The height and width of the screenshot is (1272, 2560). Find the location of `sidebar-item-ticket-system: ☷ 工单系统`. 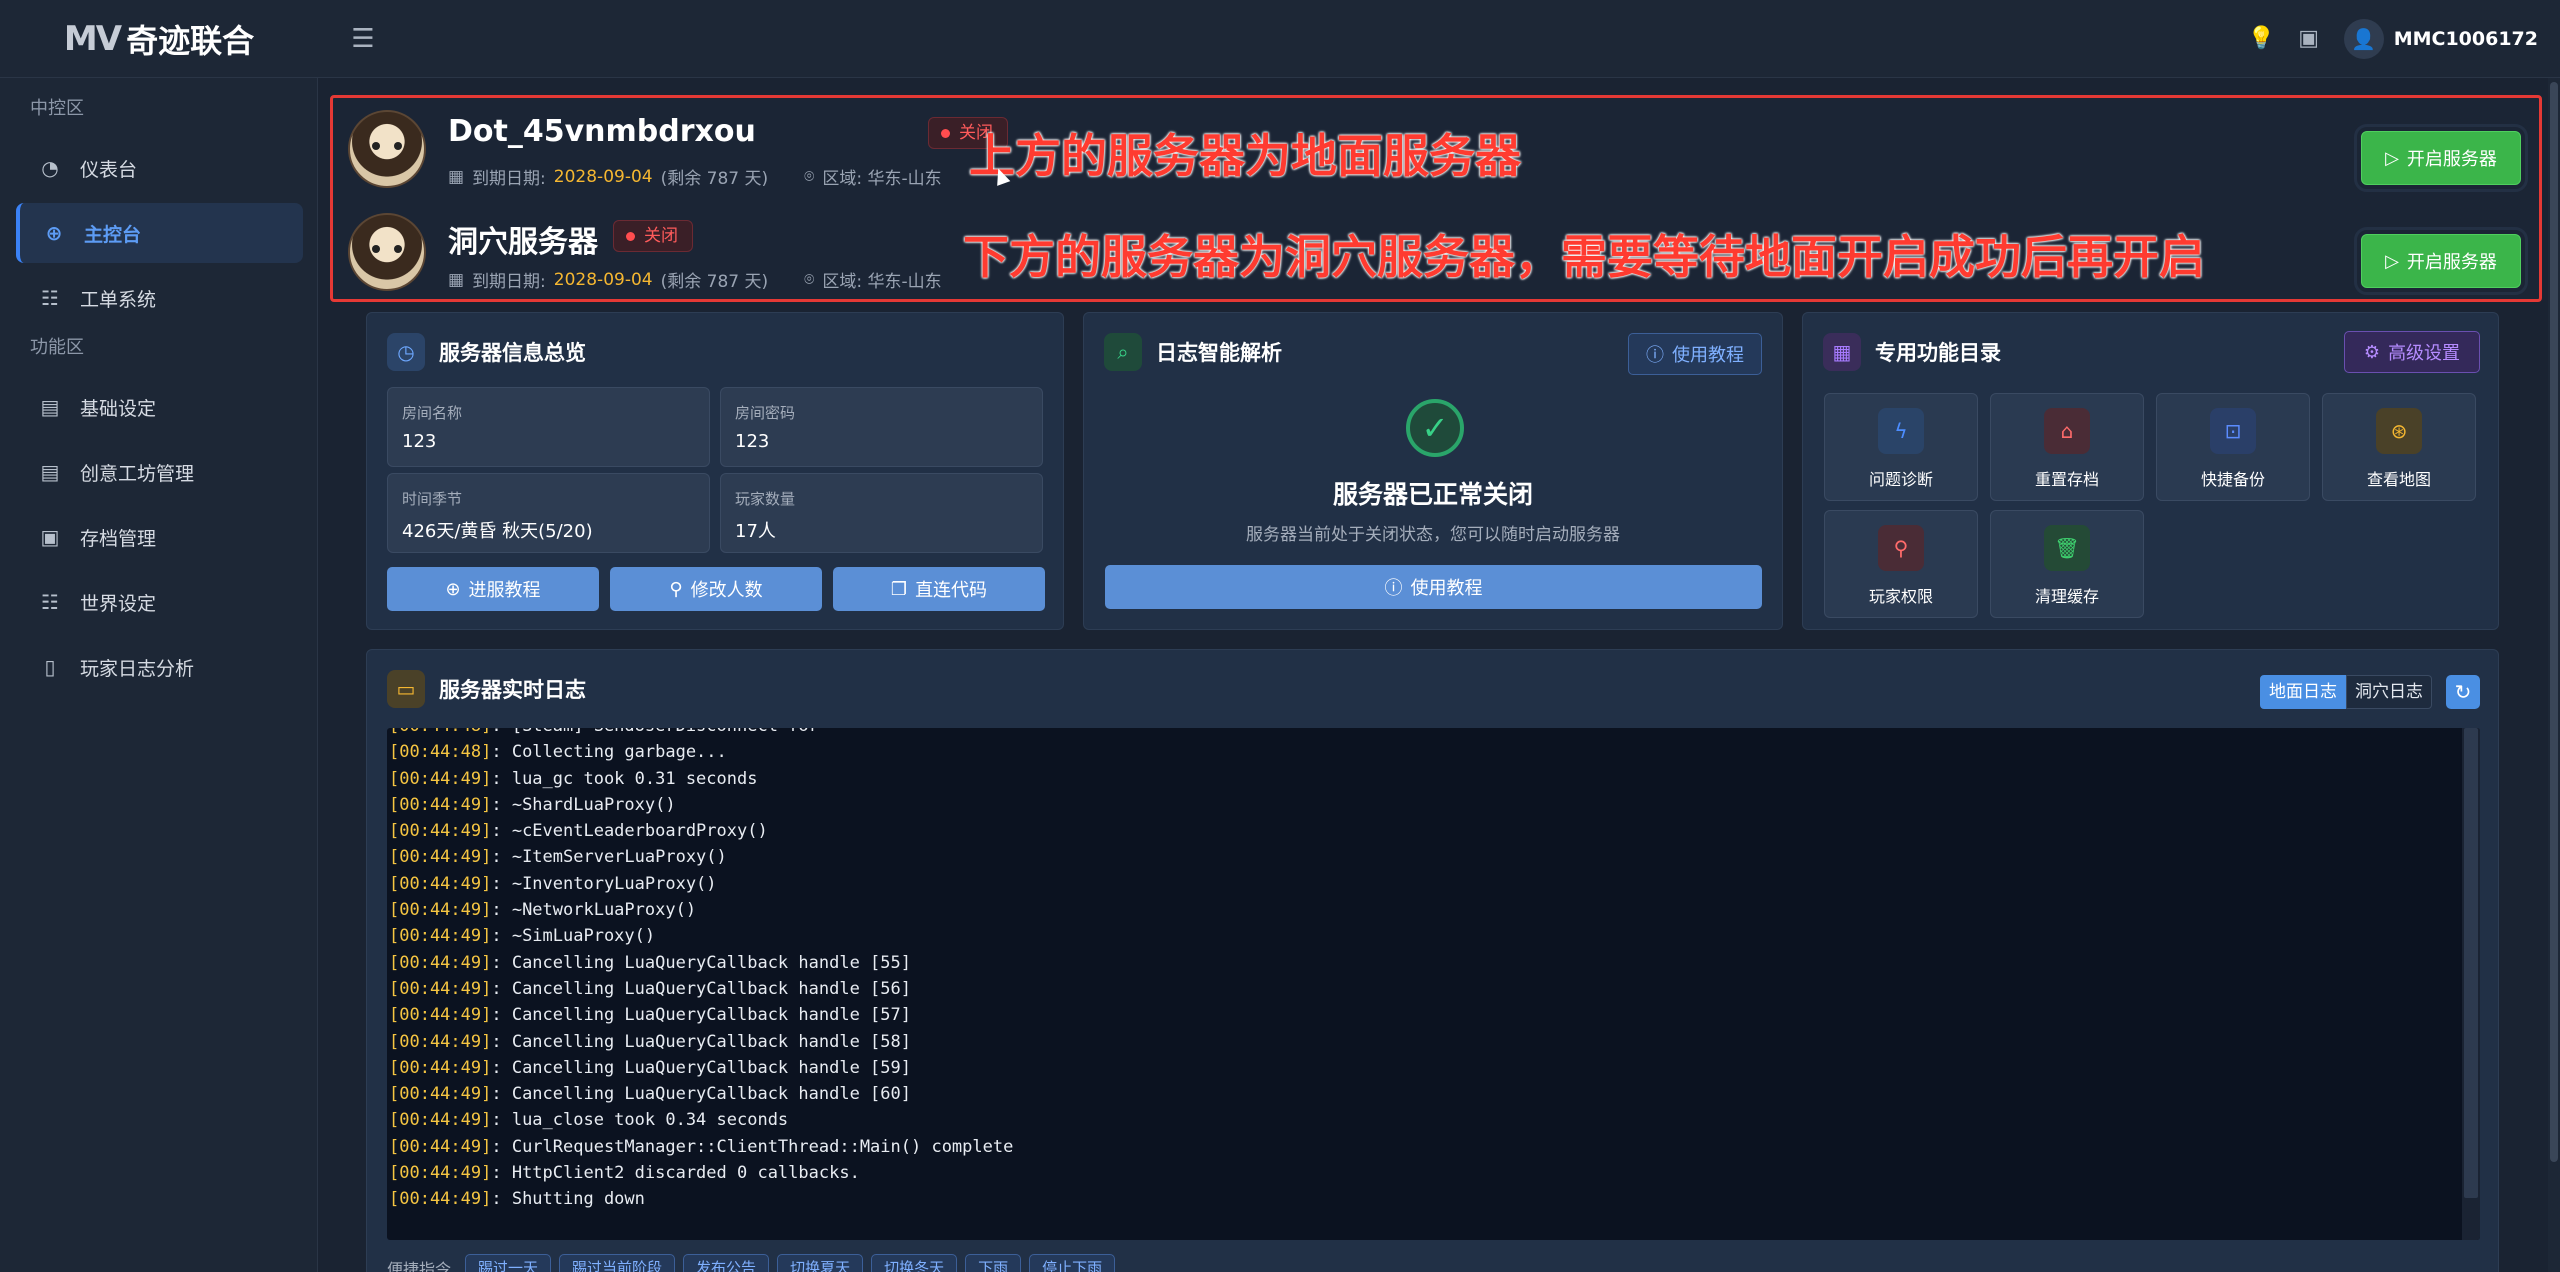

sidebar-item-ticket-system: ☷ 工单系统 is located at coordinates (159, 298).